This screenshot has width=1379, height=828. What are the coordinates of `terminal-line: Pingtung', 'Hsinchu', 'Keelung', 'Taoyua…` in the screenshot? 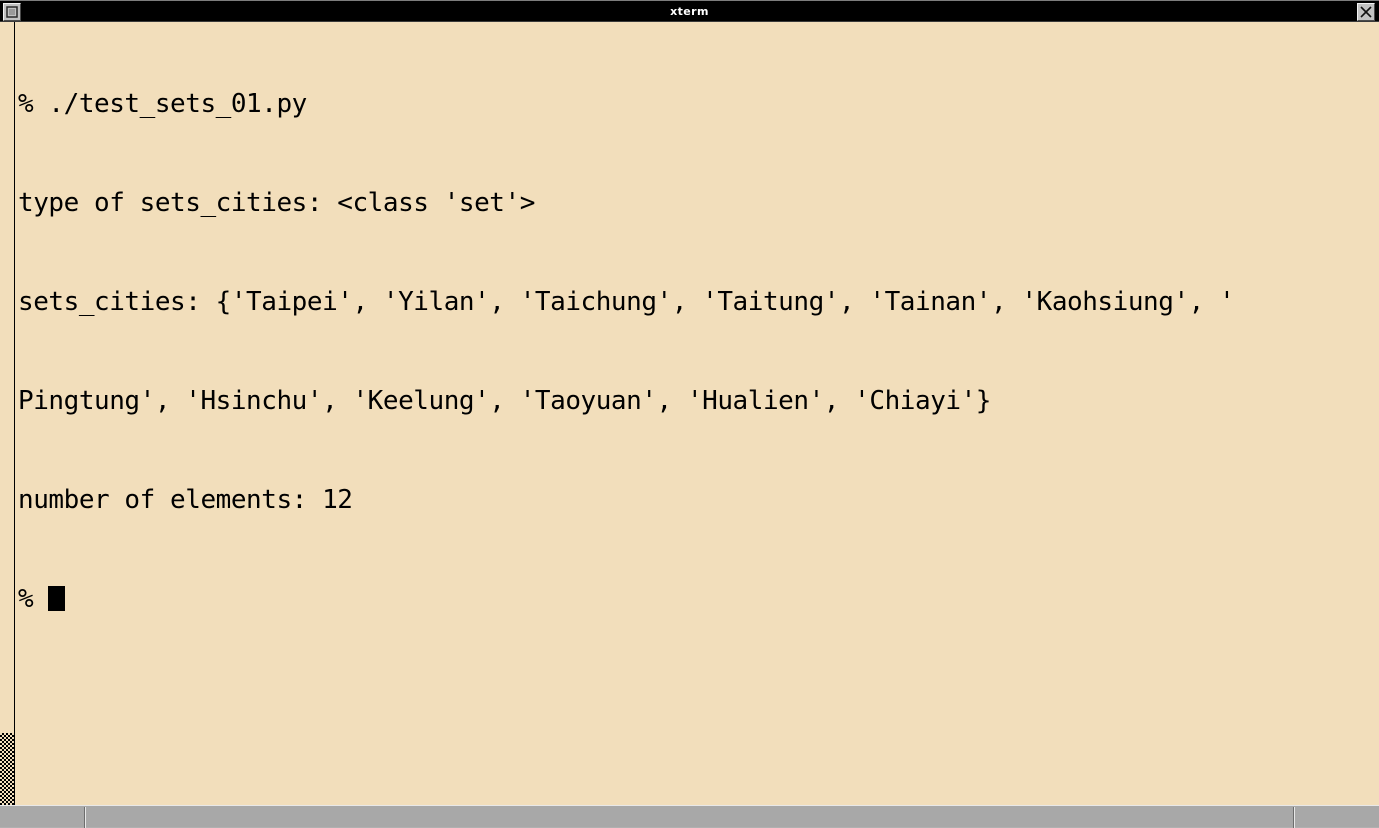 It's located at (505, 401).